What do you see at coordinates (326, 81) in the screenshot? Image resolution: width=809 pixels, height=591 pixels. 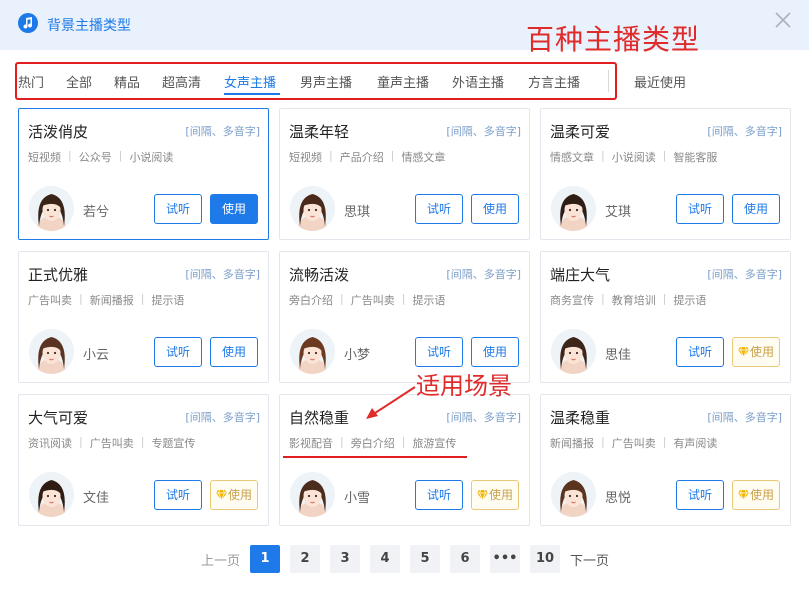 I see `tab-5: 男声主播` at bounding box center [326, 81].